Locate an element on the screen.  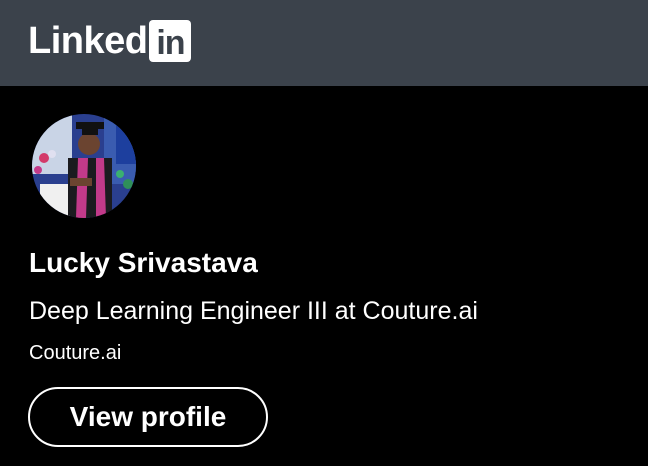
logo-in-box: in is located at coordinates (170, 41).